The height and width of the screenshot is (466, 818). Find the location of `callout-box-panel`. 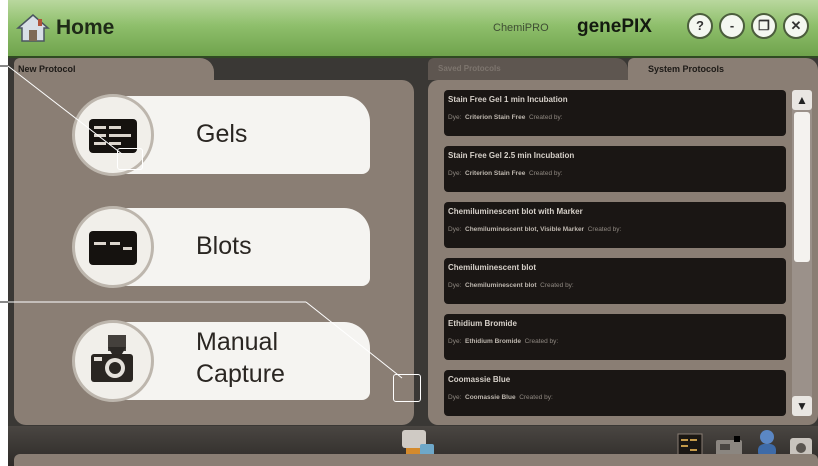

callout-box-panel is located at coordinates (407, 388).